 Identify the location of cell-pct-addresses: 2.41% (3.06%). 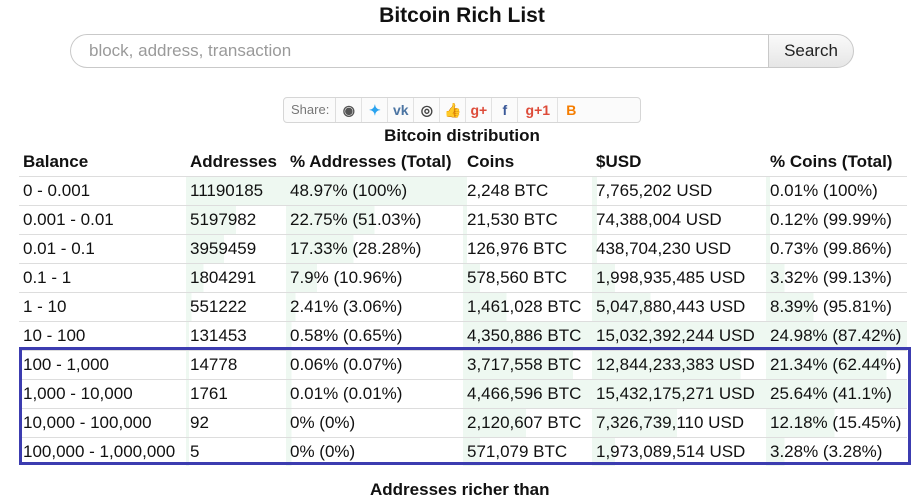
(374, 307).